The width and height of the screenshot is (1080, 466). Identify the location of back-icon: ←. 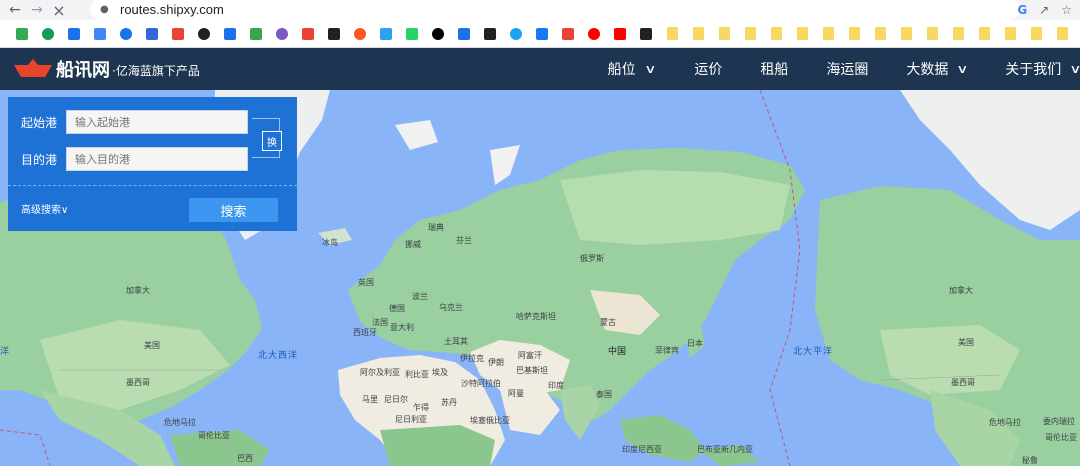
(15, 10).